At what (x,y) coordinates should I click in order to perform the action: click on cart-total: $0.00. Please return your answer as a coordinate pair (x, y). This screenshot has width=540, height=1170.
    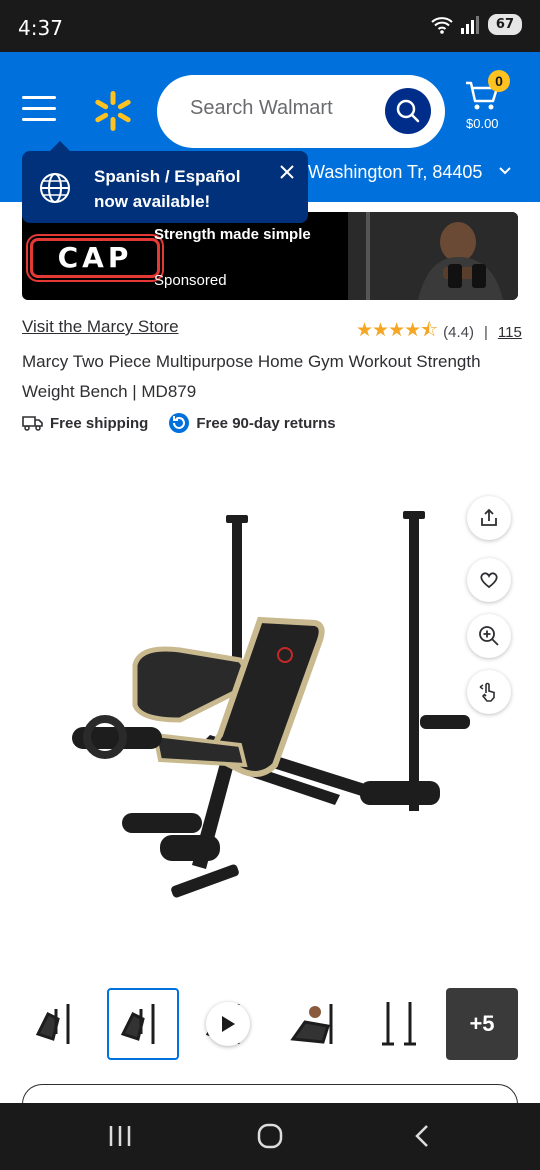
    Looking at the image, I should click on (482, 123).